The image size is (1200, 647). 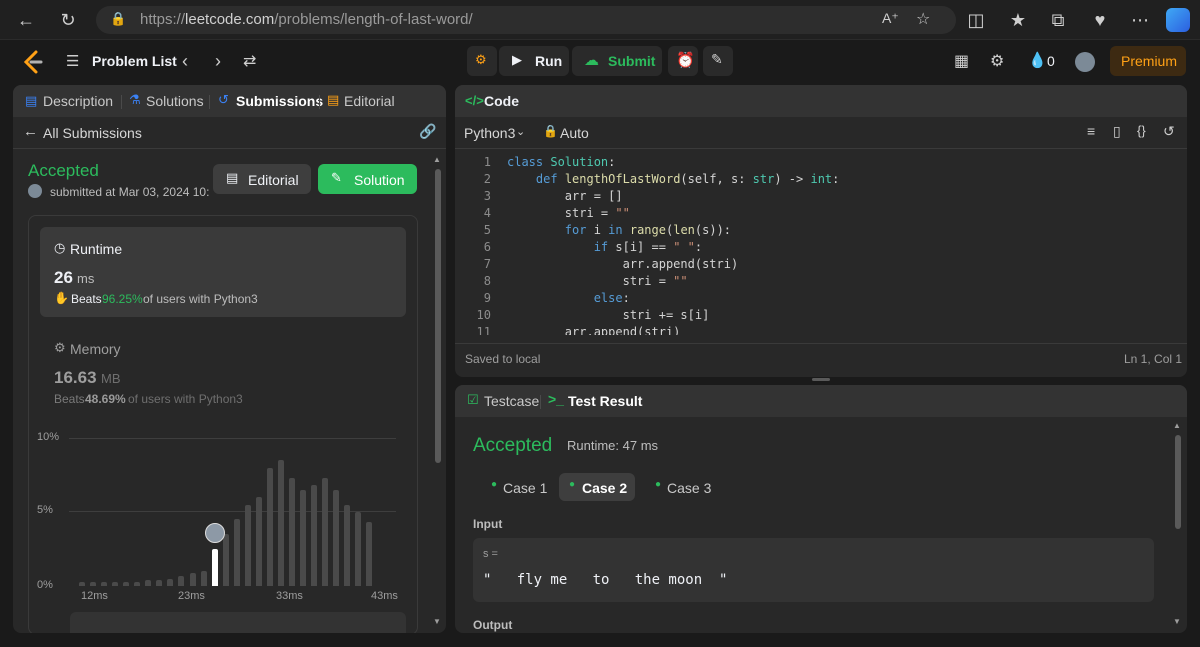 I want to click on copilot-icon, so click(x=1178, y=20).